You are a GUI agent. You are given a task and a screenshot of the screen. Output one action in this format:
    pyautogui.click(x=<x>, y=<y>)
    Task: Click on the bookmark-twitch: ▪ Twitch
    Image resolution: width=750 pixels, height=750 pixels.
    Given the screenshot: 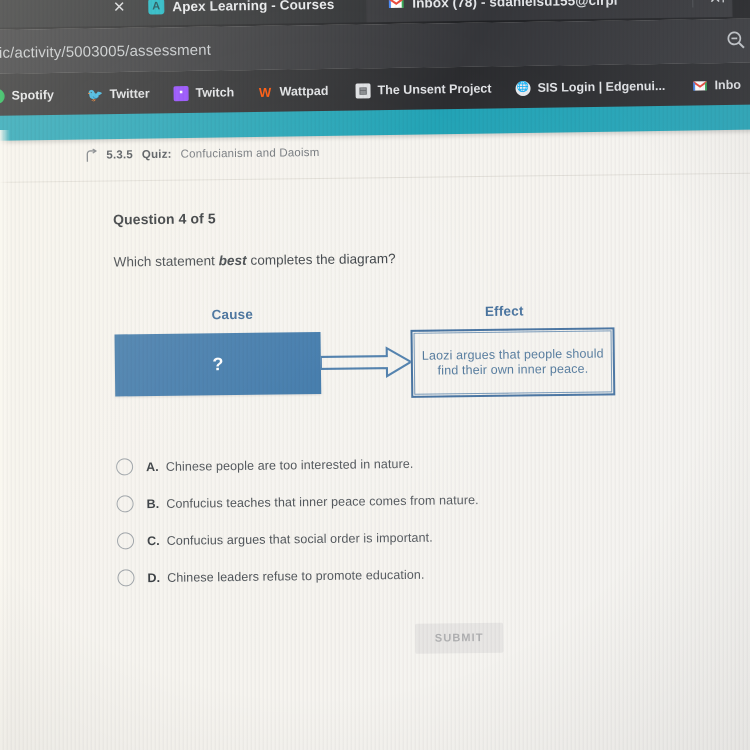 What is the action you would take?
    pyautogui.click(x=203, y=92)
    